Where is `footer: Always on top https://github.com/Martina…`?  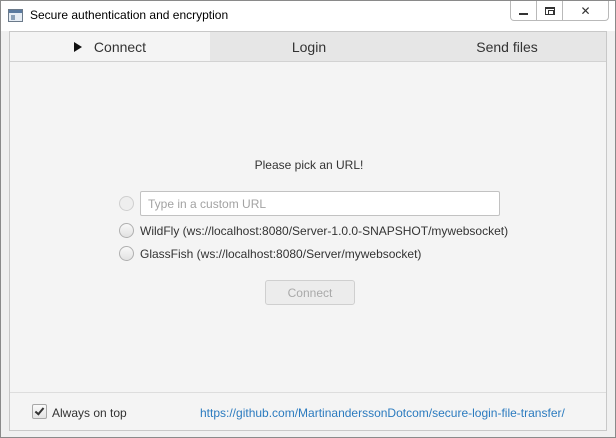
footer: Always on top https://github.com/Martina… is located at coordinates (308, 411).